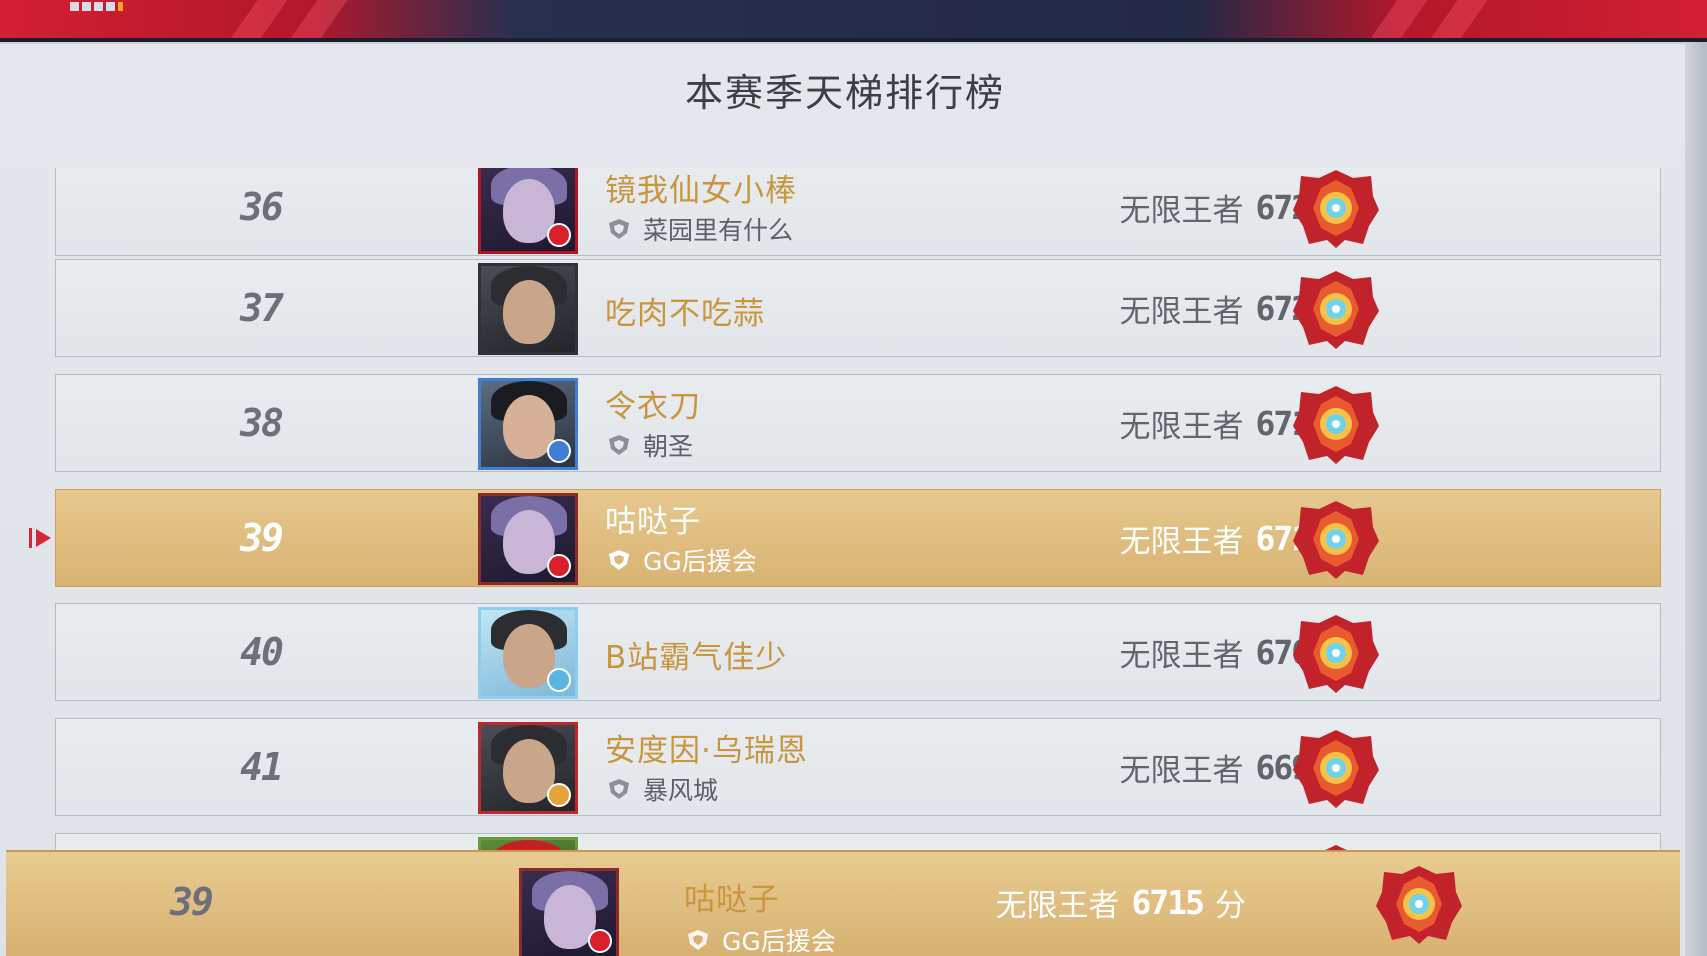 Image resolution: width=1707 pixels, height=956 pixels. I want to click on player-name: 咕哒子, so click(653, 522).